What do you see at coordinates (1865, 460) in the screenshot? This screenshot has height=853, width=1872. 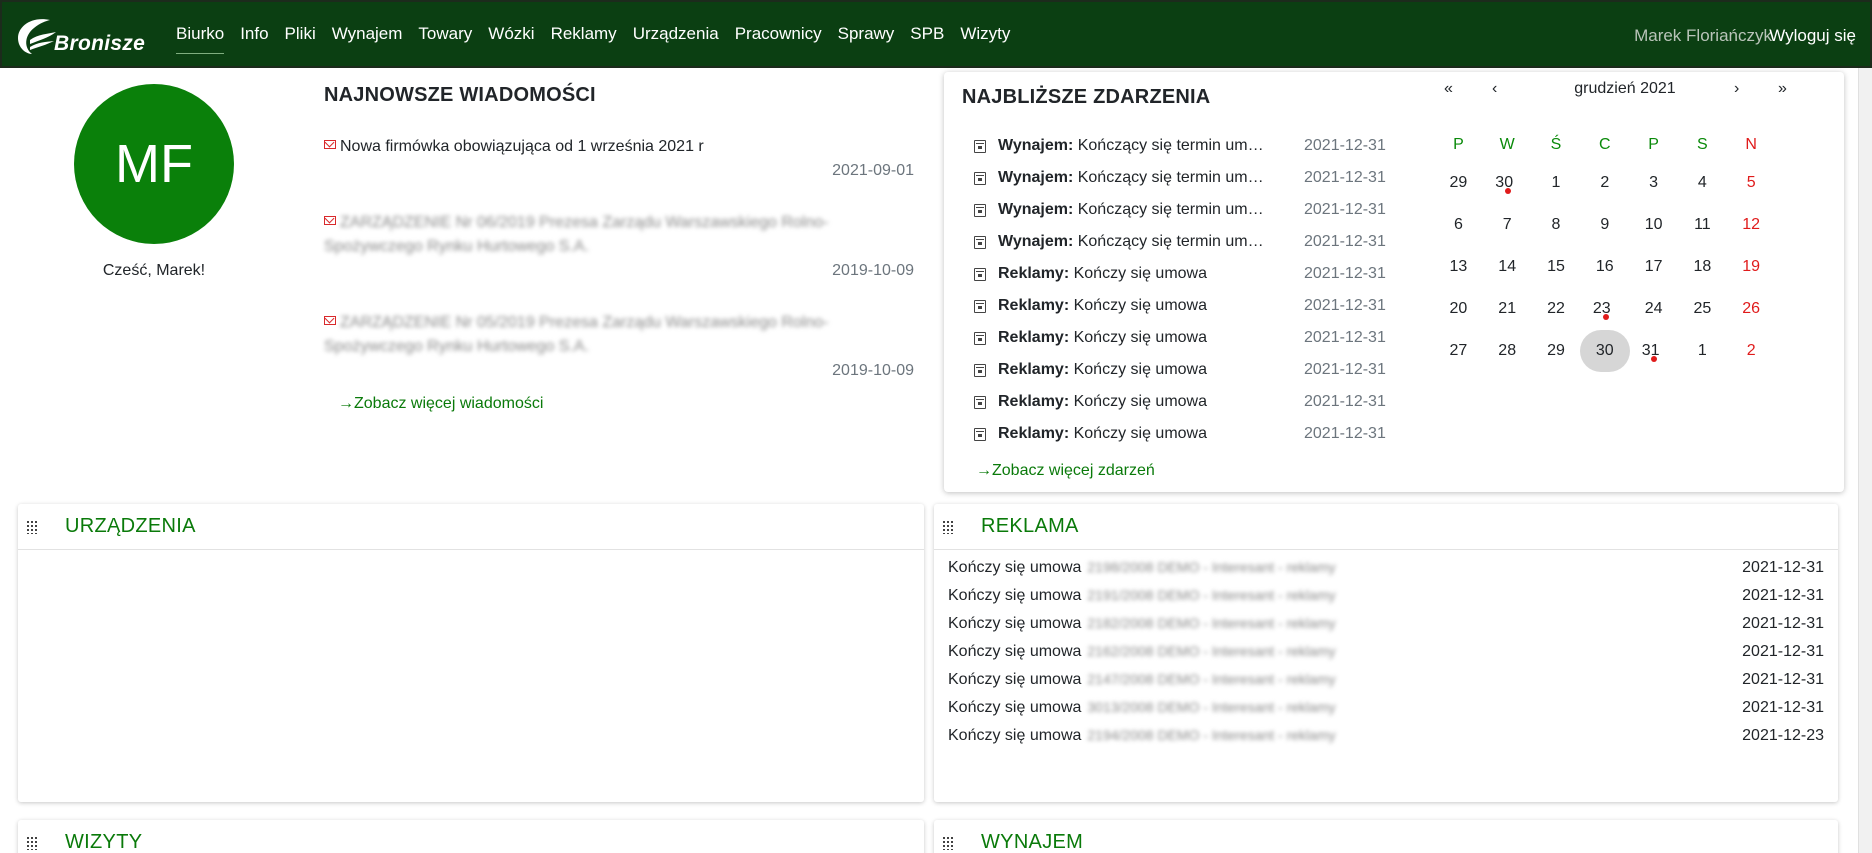 I see `page-scrollbar` at bounding box center [1865, 460].